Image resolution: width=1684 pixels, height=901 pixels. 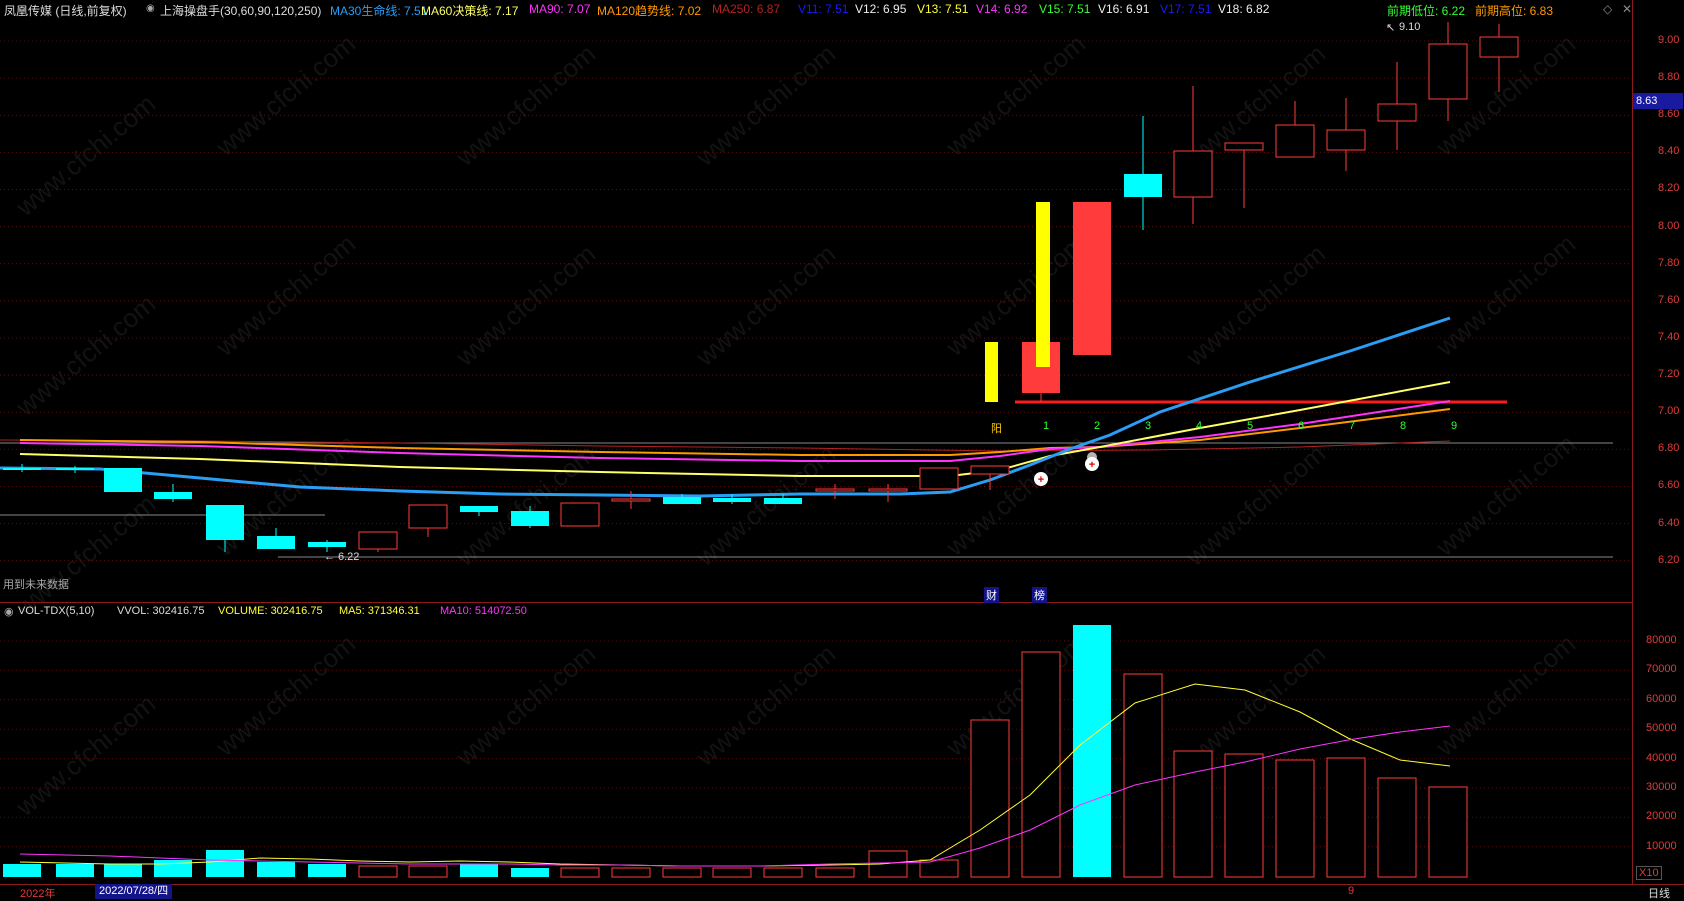 What do you see at coordinates (1661, 787) in the screenshot?
I see `volume-tick-label: 30000` at bounding box center [1661, 787].